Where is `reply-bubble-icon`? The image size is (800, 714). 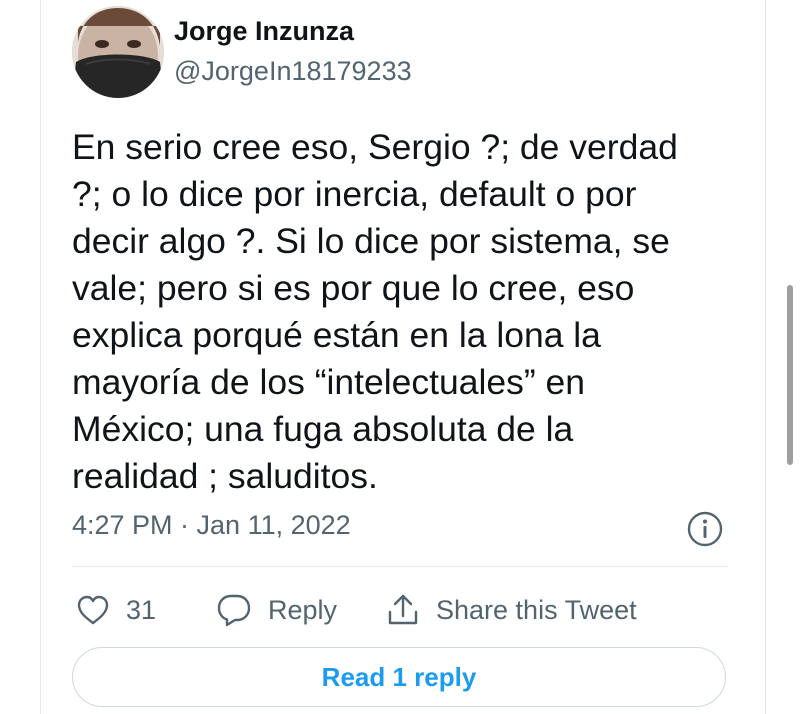 reply-bubble-icon is located at coordinates (234, 610).